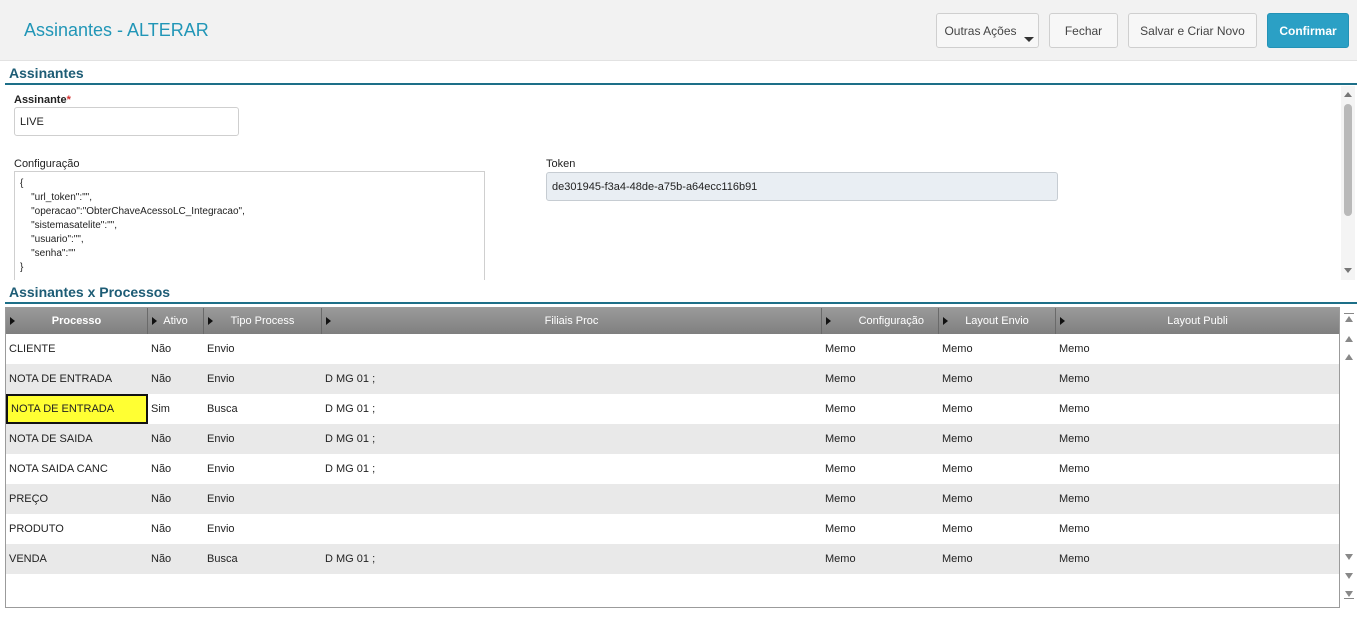 The width and height of the screenshot is (1357, 620). Describe the element at coordinates (1192, 30) in the screenshot. I see `save-and-new-button: Salvar e Criar Novo` at that location.